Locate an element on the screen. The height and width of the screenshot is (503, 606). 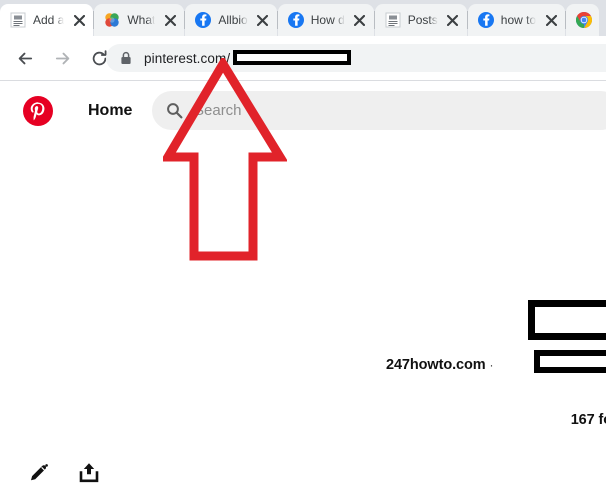
browser-tab-0: Add a is located at coordinates (47, 20).